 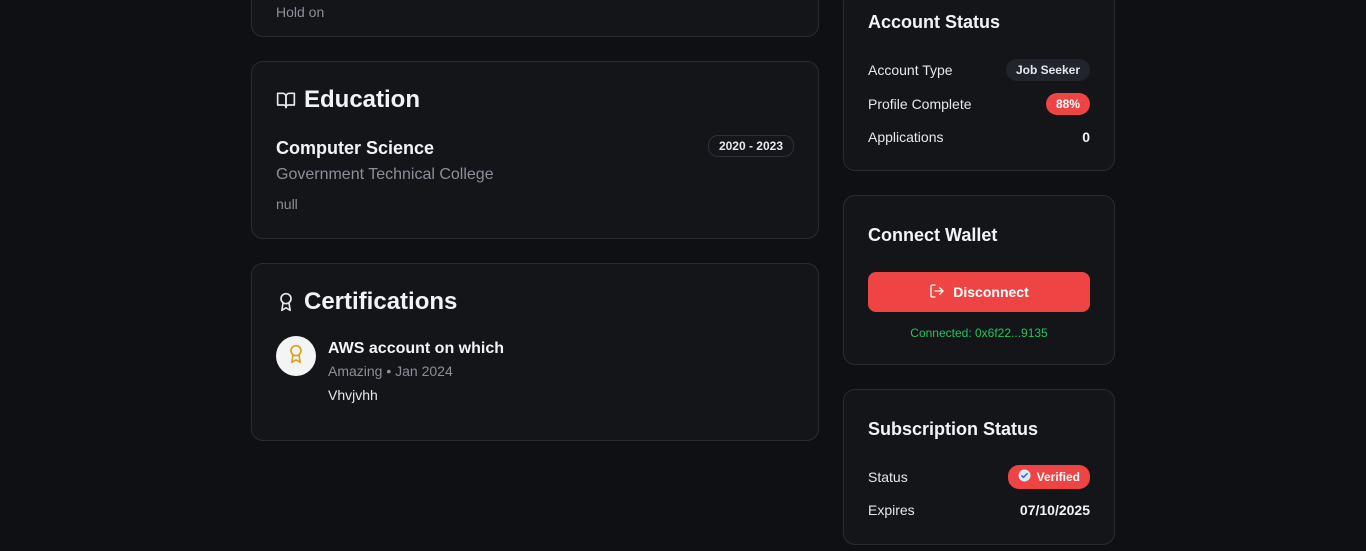 What do you see at coordinates (979, 137) in the screenshot?
I see `applications-row: Applications 0` at bounding box center [979, 137].